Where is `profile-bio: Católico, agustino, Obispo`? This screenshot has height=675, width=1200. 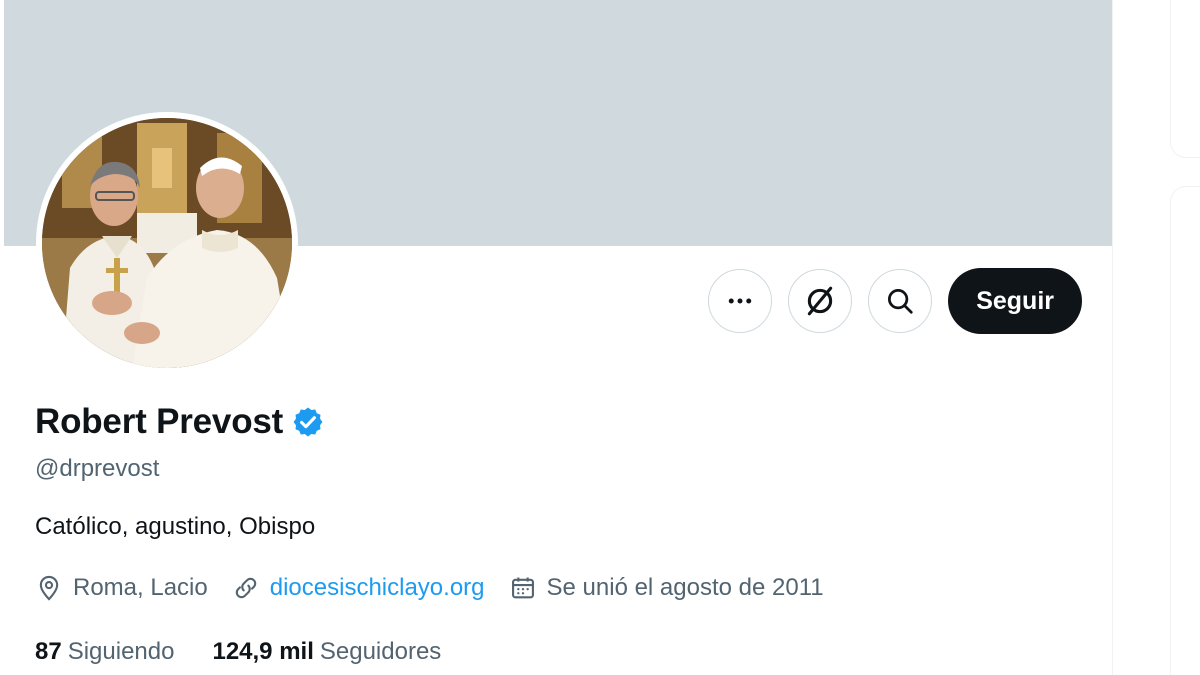
profile-bio: Católico, agustino, Obispo is located at coordinates (175, 526).